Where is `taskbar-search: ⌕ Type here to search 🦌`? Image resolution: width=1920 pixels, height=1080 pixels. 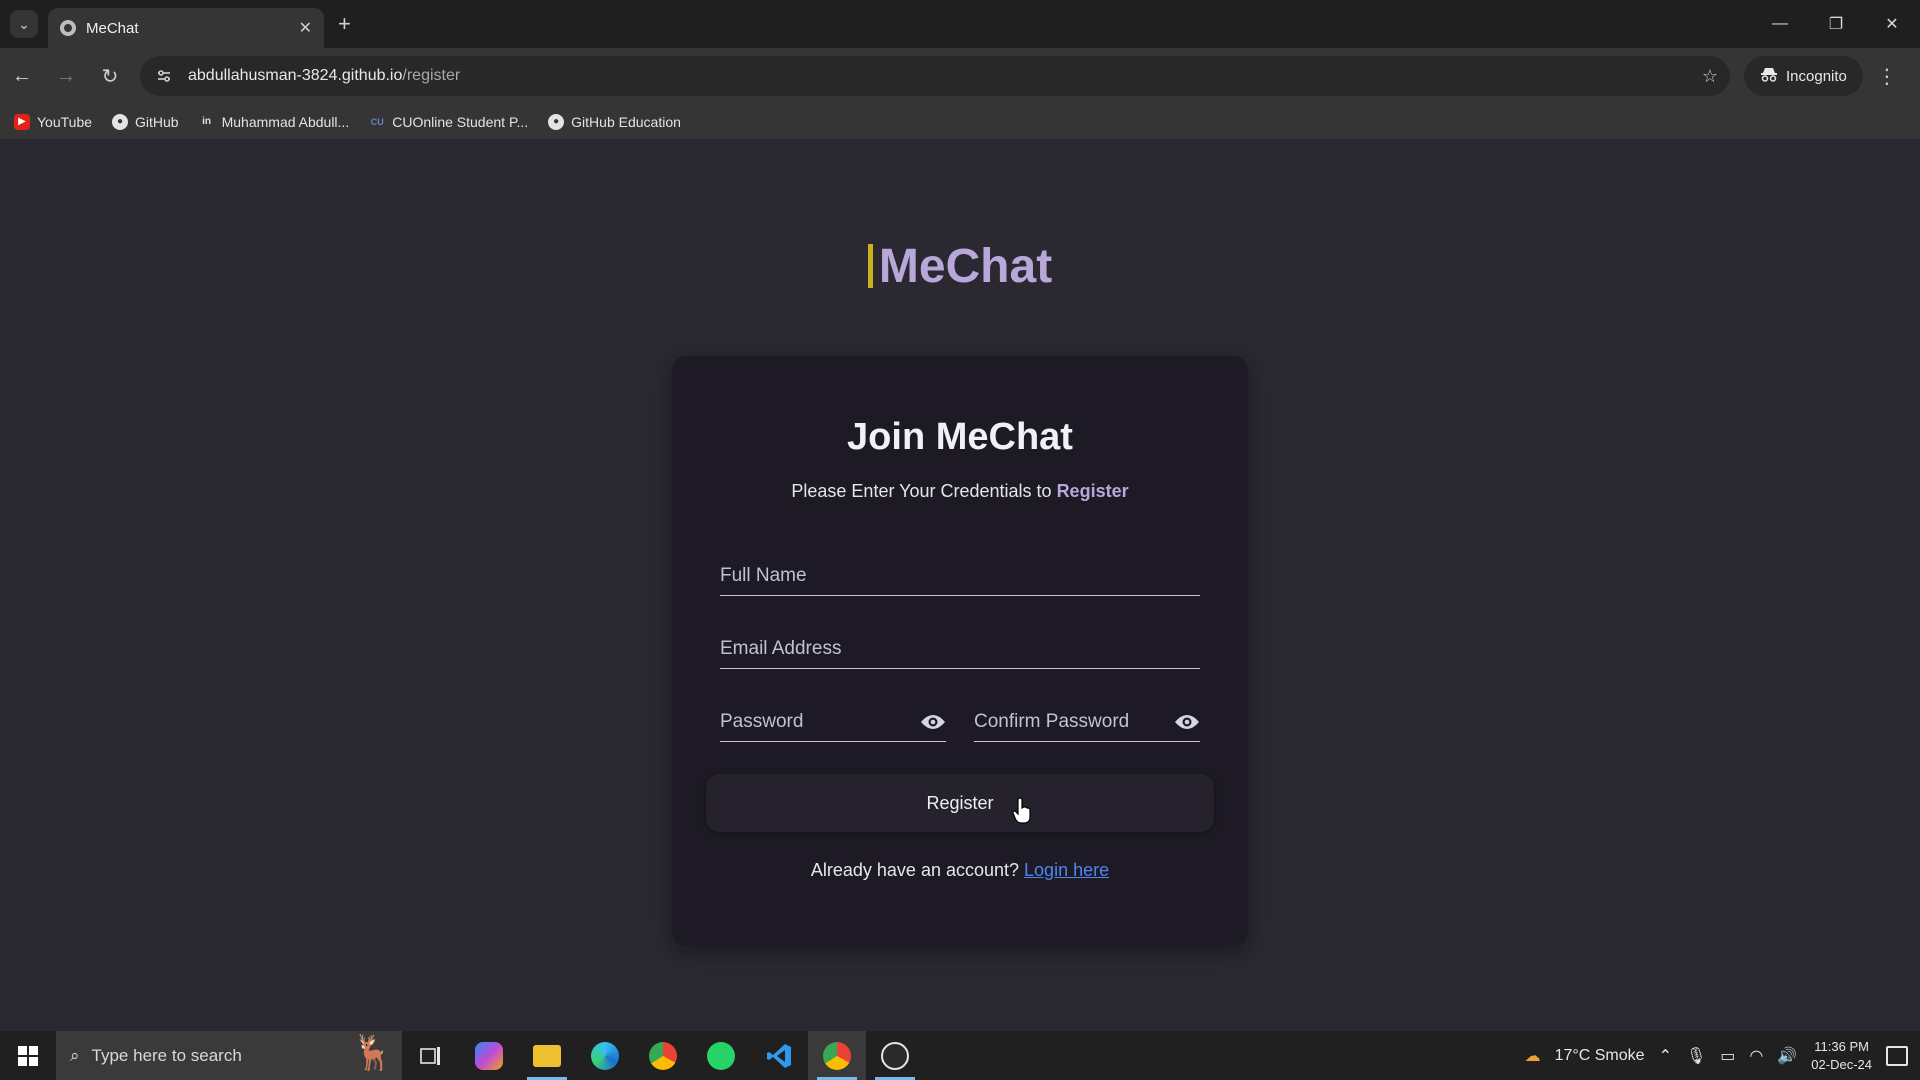
taskbar-search: ⌕ Type here to search 🦌 is located at coordinates (229, 1055).